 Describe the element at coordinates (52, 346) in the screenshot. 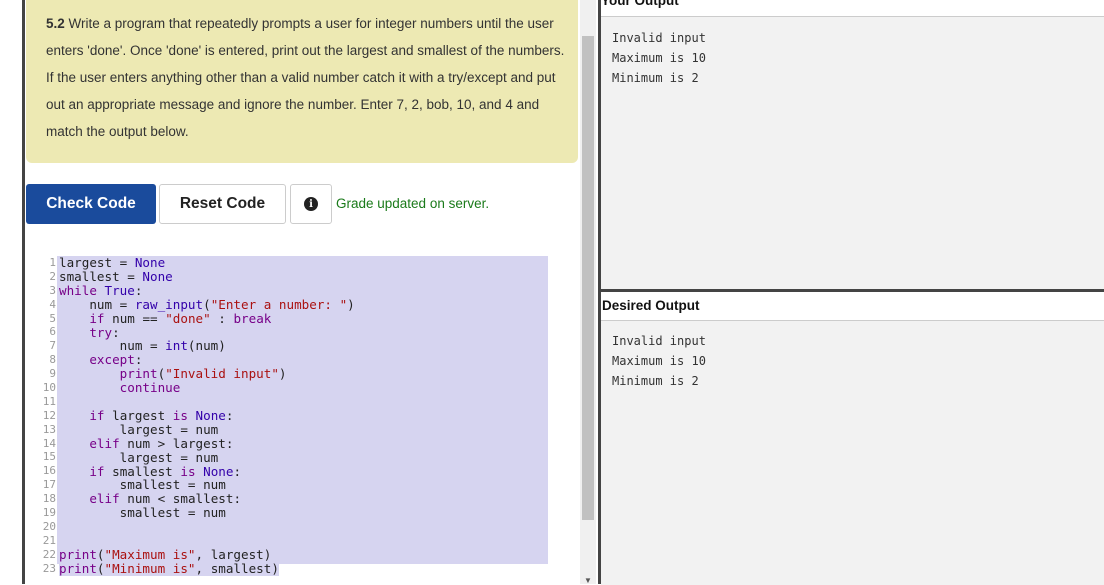

I see `line-number: 7` at that location.